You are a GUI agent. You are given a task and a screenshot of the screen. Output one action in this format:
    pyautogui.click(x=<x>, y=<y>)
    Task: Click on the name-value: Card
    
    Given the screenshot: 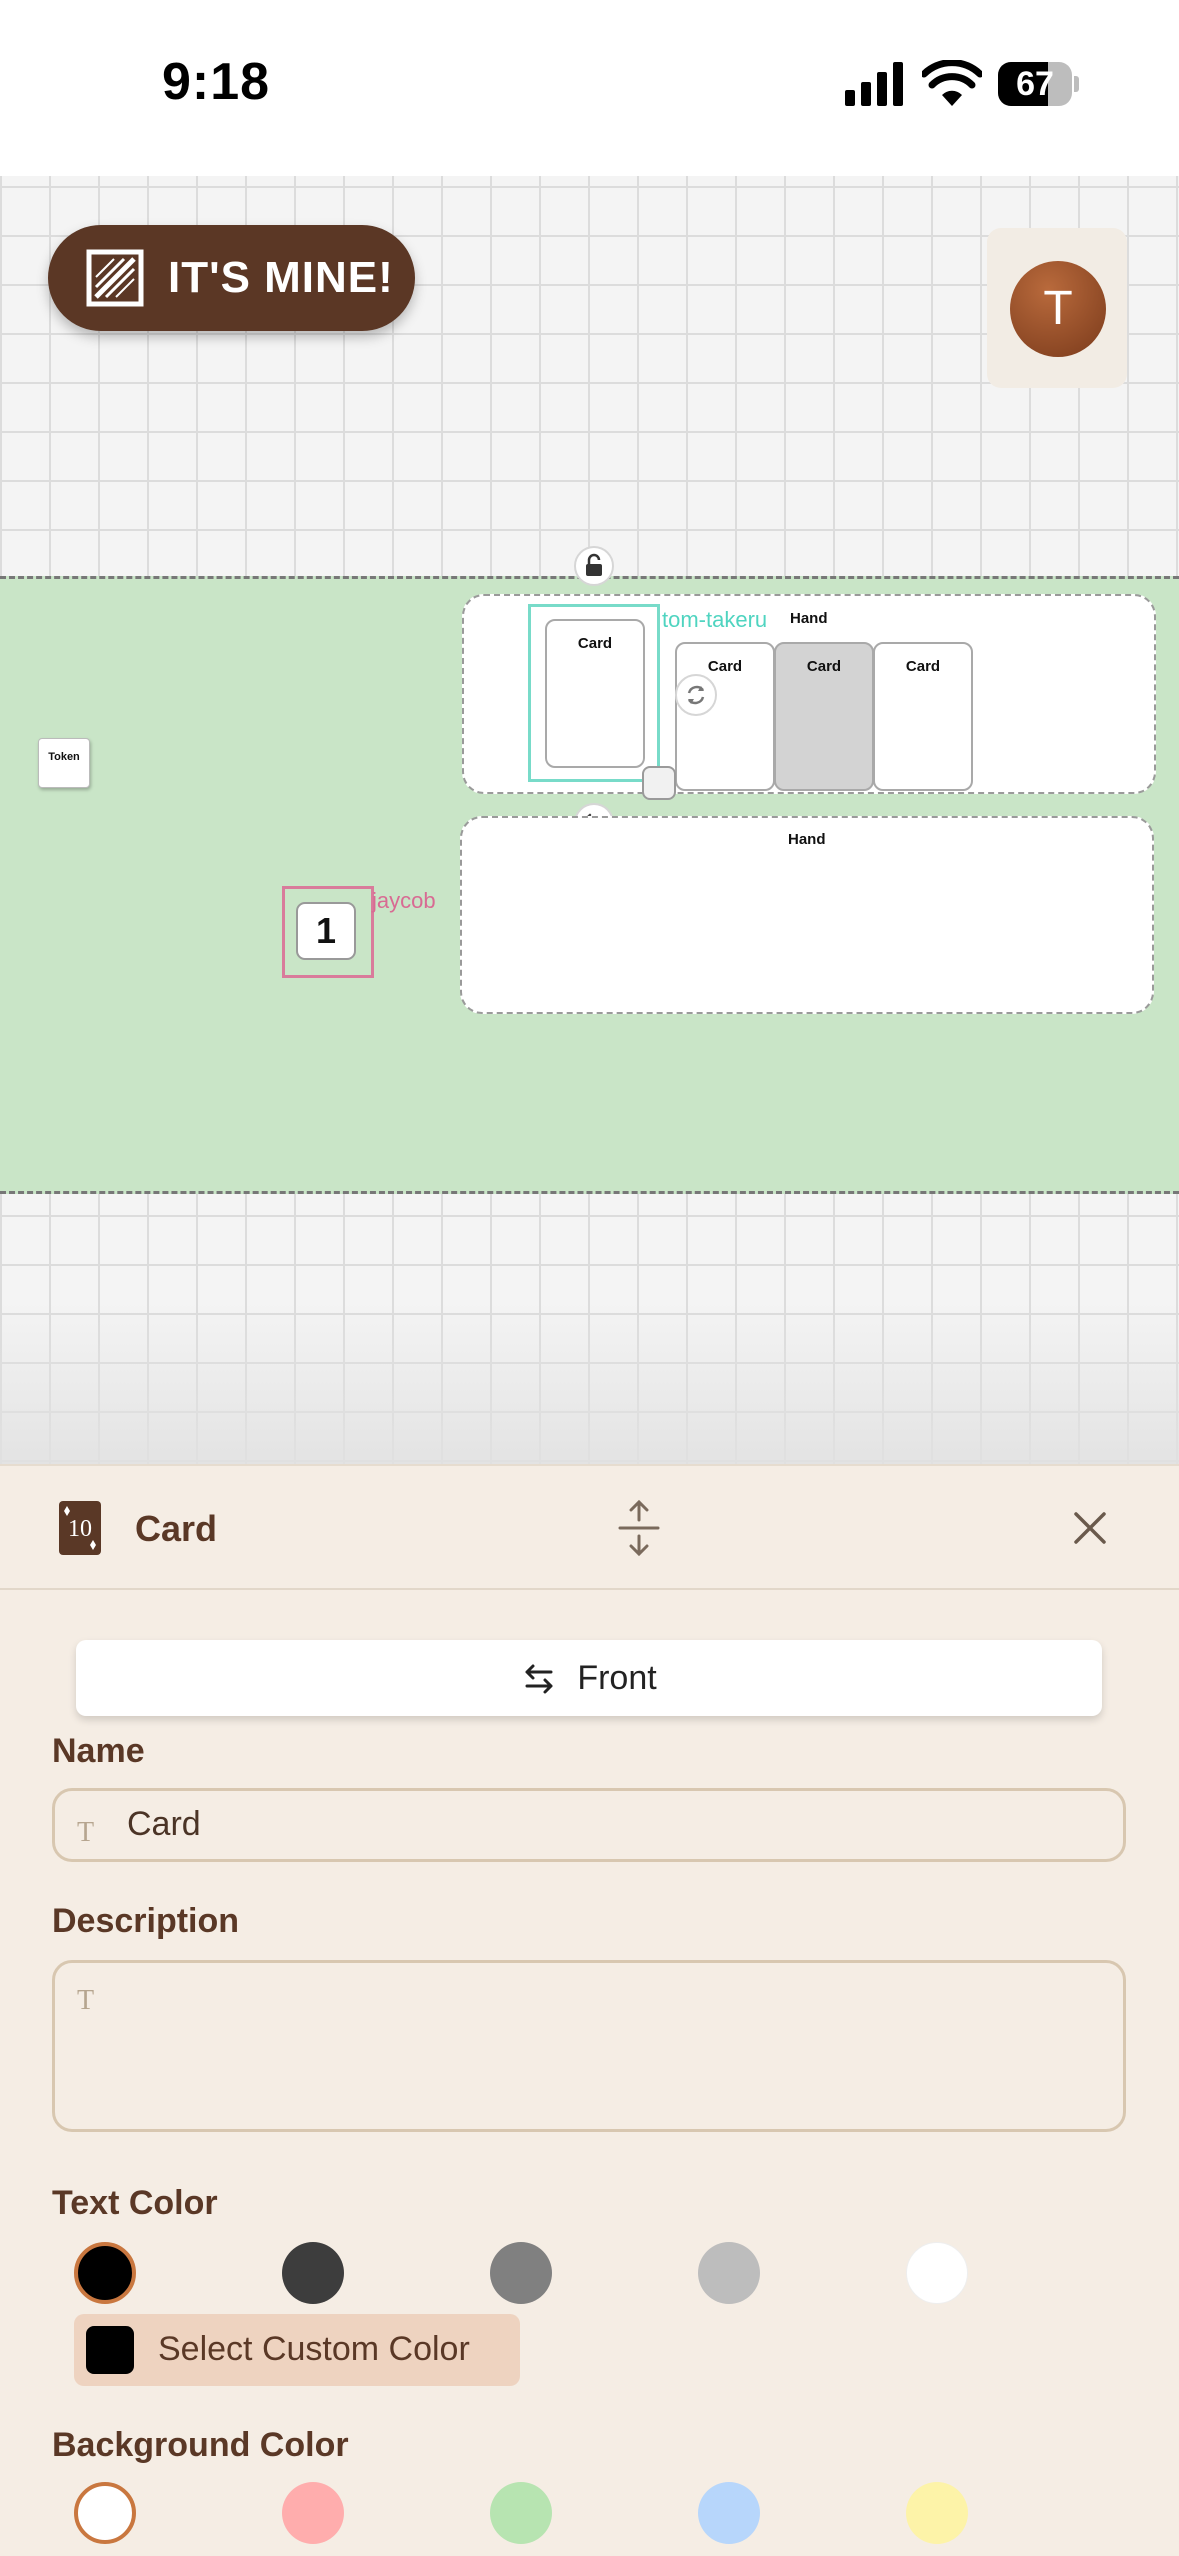 What is the action you would take?
    pyautogui.click(x=164, y=1824)
    